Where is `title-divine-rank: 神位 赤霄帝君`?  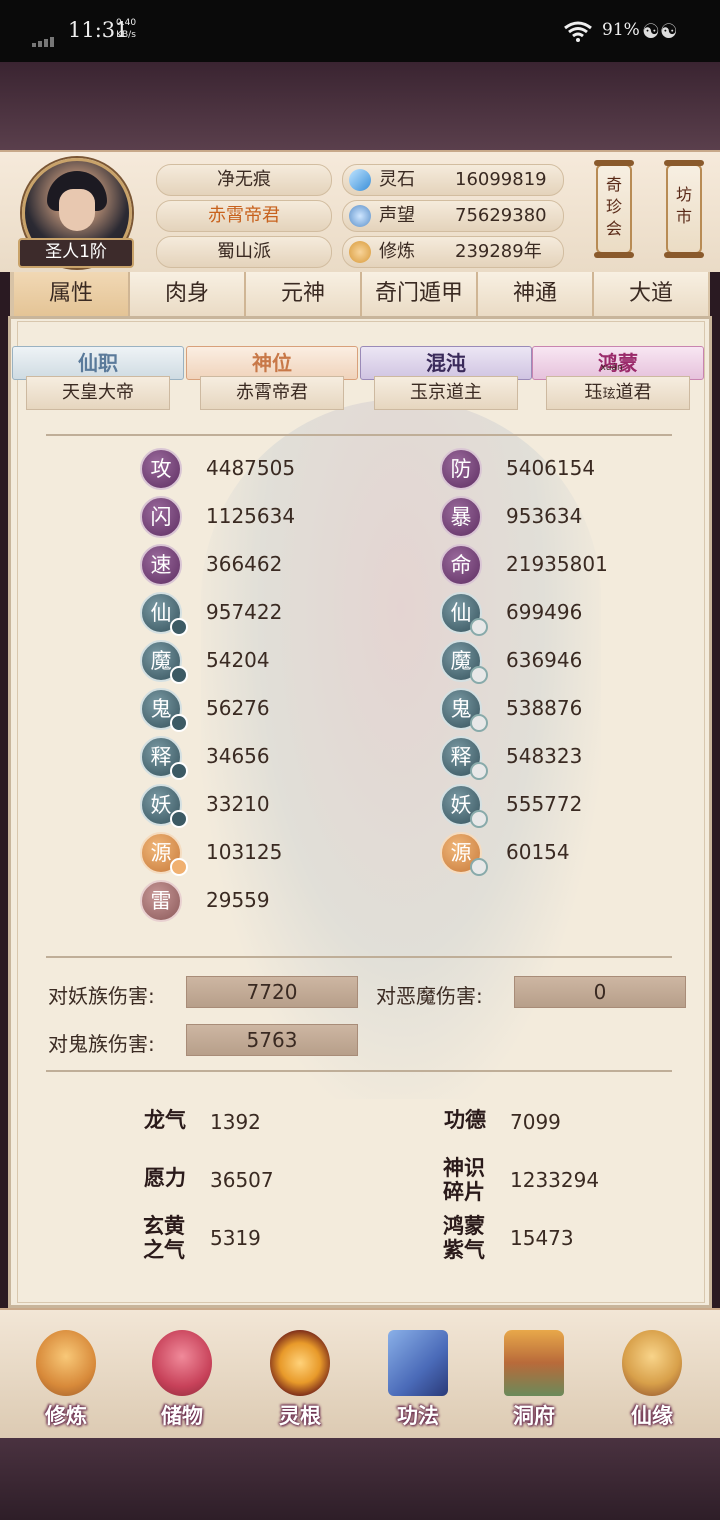 title-divine-rank: 神位 赤霄帝君 is located at coordinates (272, 378).